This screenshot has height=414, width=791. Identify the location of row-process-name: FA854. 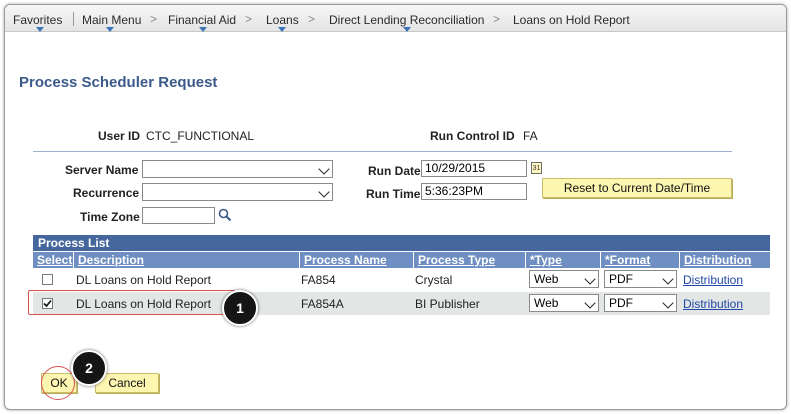
(318, 280).